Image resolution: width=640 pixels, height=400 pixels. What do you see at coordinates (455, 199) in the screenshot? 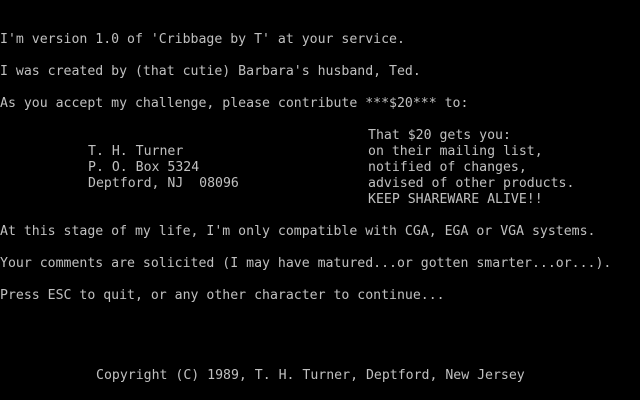
I see `shareware-slogan: KEEP SHAREWARE ALIVE!!` at bounding box center [455, 199].